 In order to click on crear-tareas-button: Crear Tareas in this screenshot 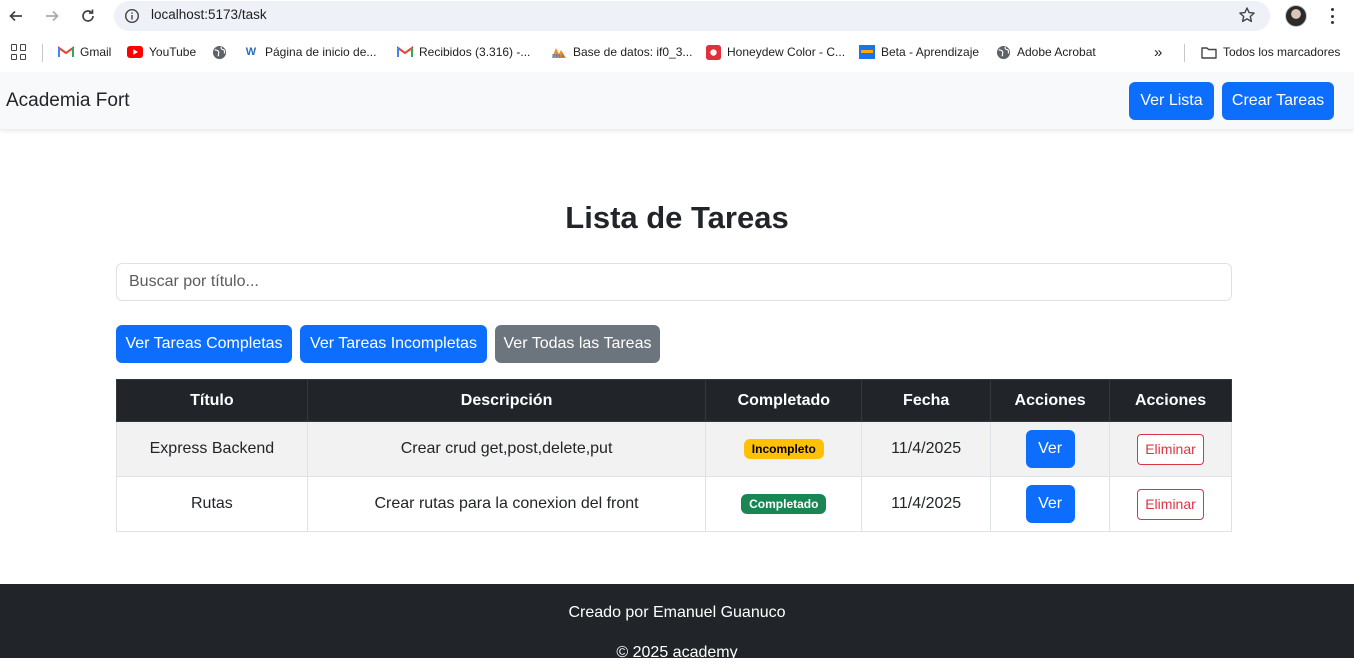, I will do `click(1278, 101)`.